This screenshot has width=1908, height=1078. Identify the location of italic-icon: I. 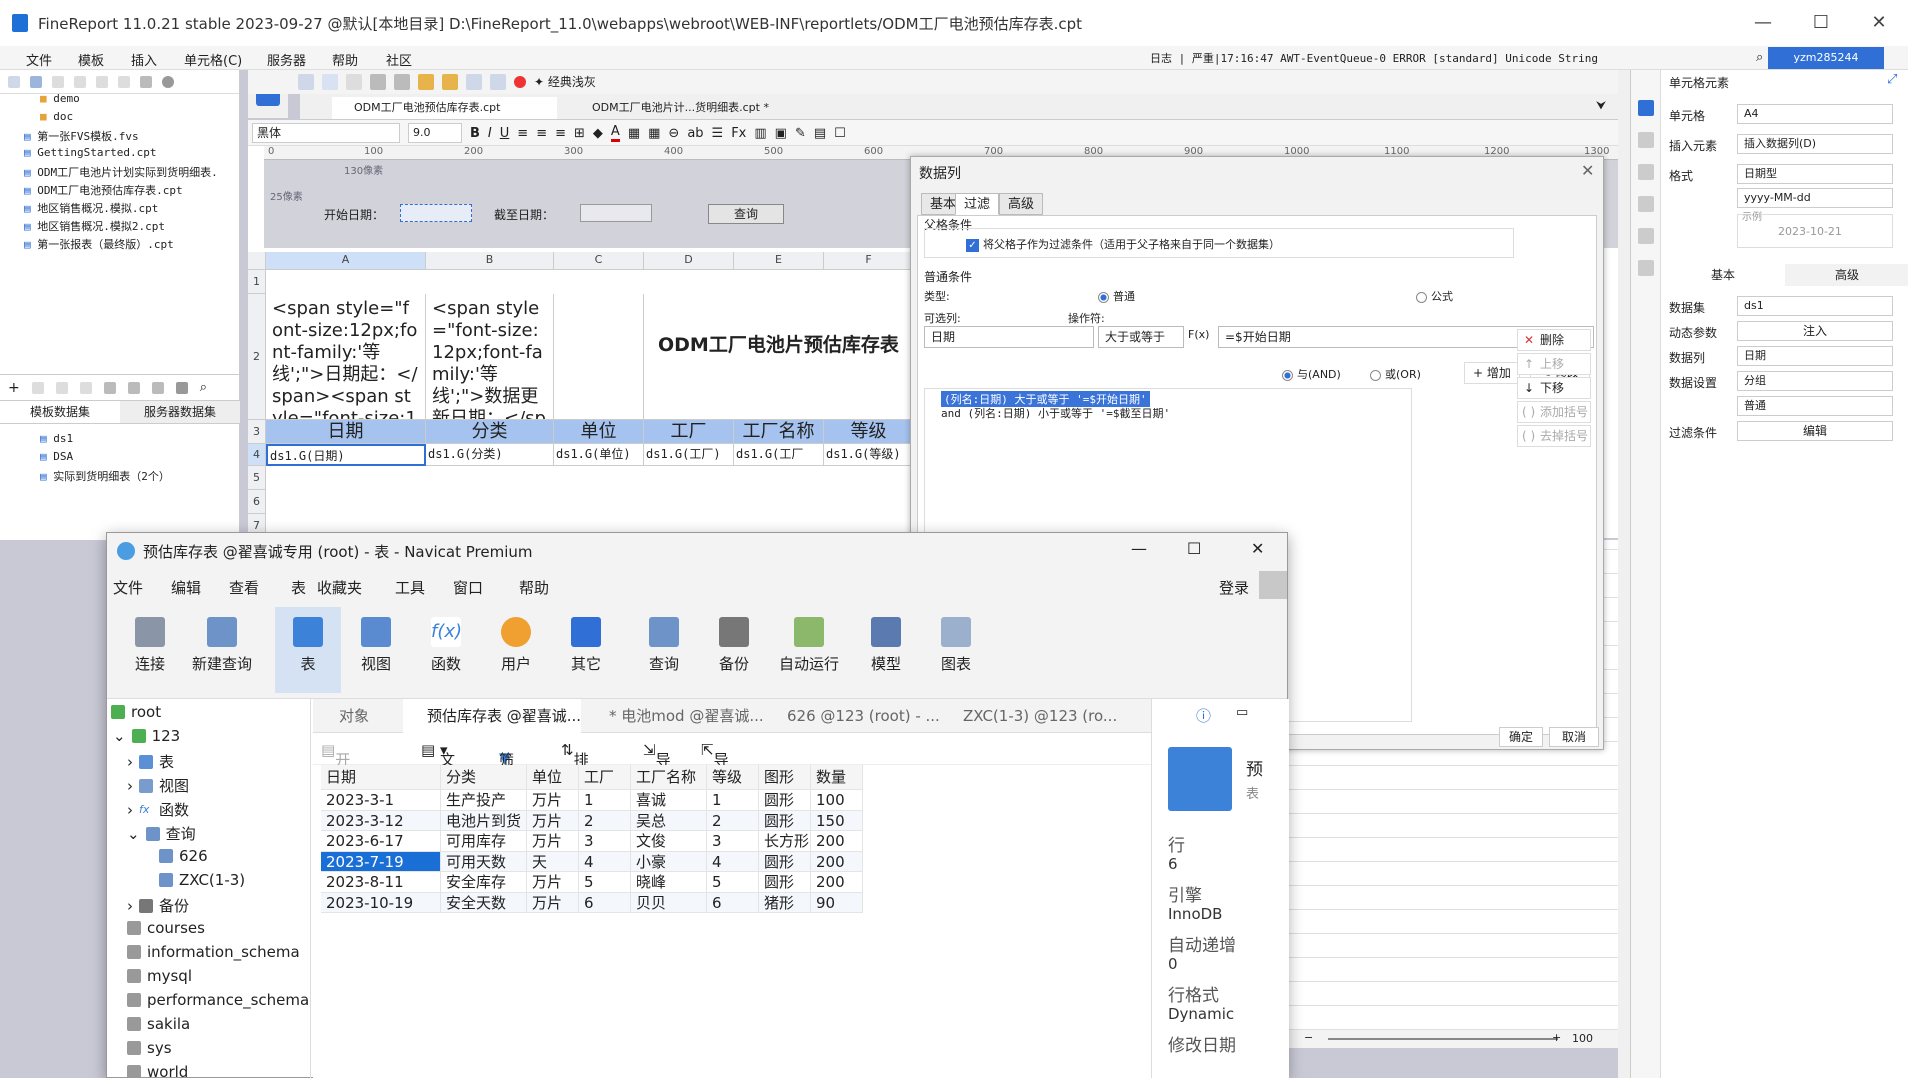
(490, 133).